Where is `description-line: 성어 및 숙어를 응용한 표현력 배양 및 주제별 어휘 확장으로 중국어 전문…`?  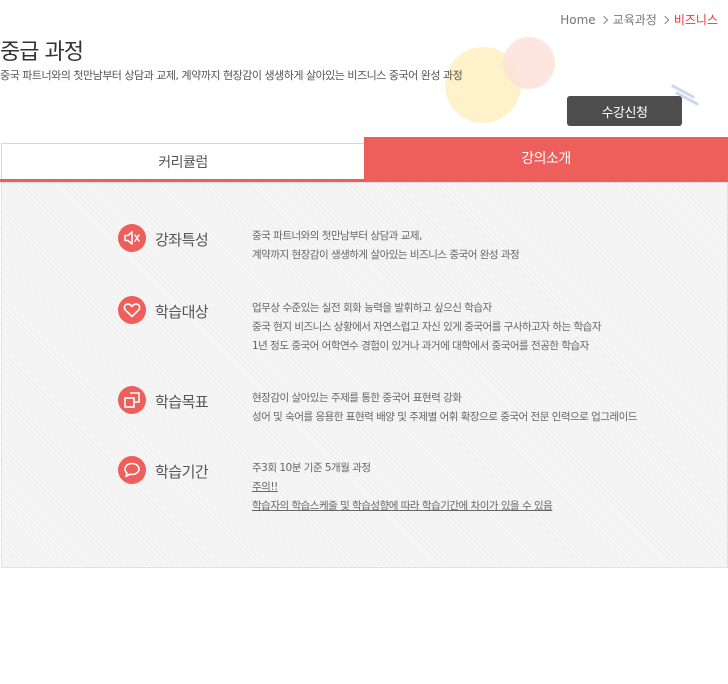 description-line: 성어 및 숙어를 응용한 표현력 배양 및 주제별 어휘 확장으로 중국어 전문… is located at coordinates (444, 417).